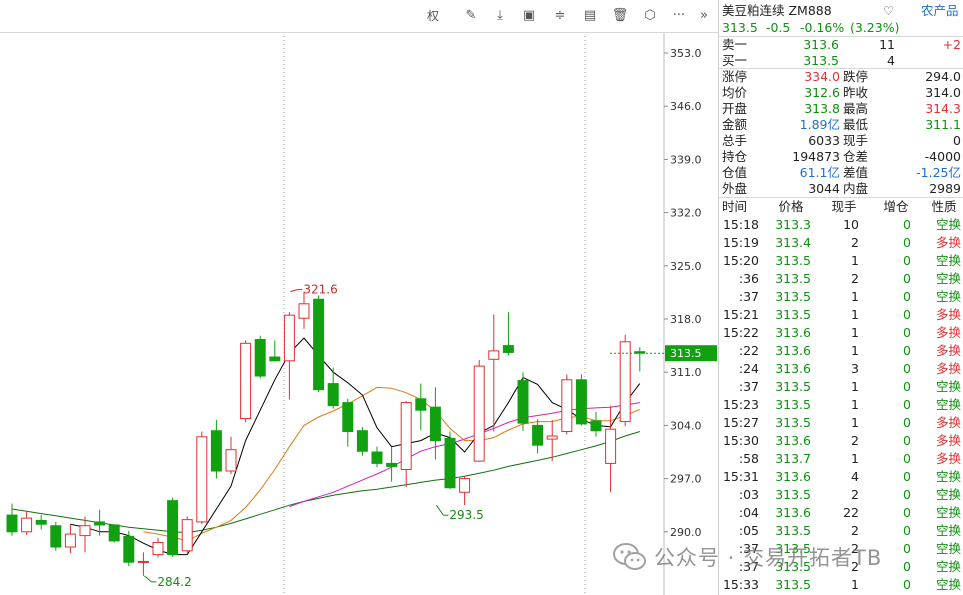 This screenshot has height=595, width=963. What do you see at coordinates (704, 16) in the screenshot?
I see `forward-icon: »` at bounding box center [704, 16].